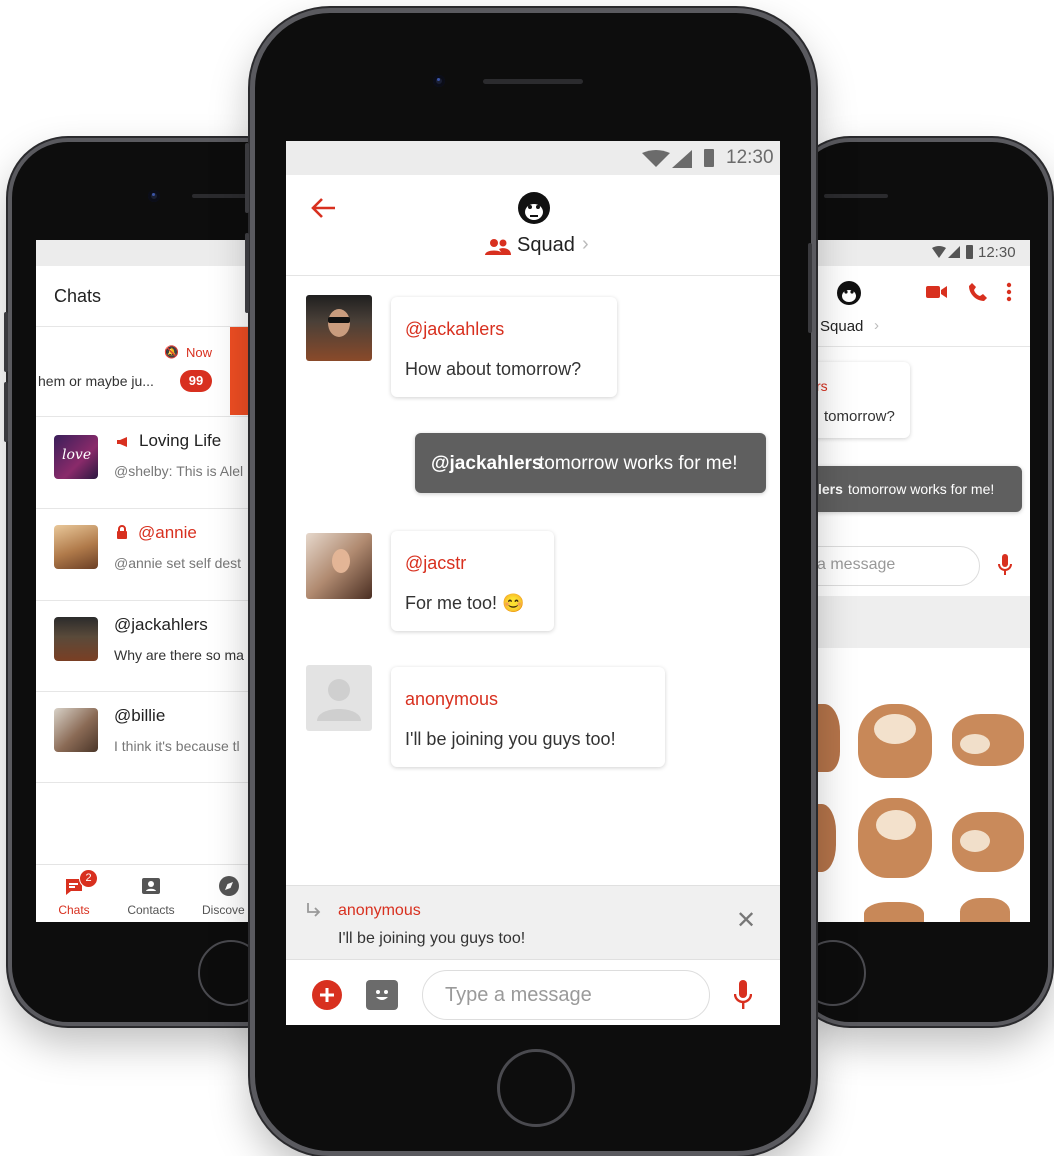 This screenshot has height=1156, width=1054. What do you see at coordinates (180, 440) in the screenshot?
I see `chat-name: Loving Life` at bounding box center [180, 440].